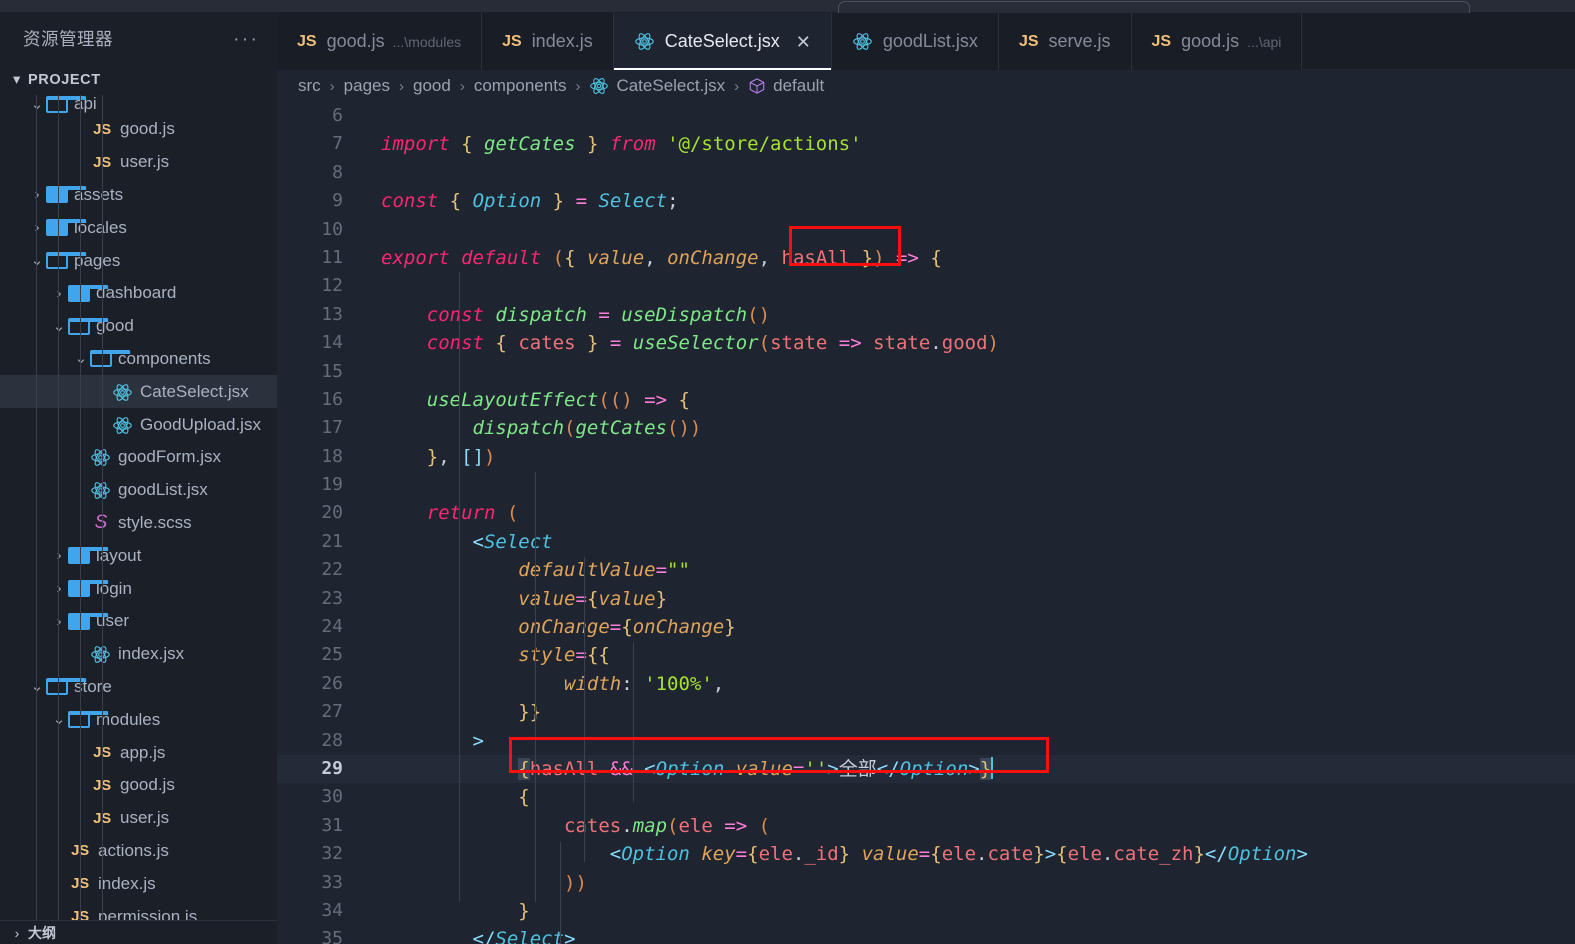  I want to click on code-line-8: 8, so click(926, 173).